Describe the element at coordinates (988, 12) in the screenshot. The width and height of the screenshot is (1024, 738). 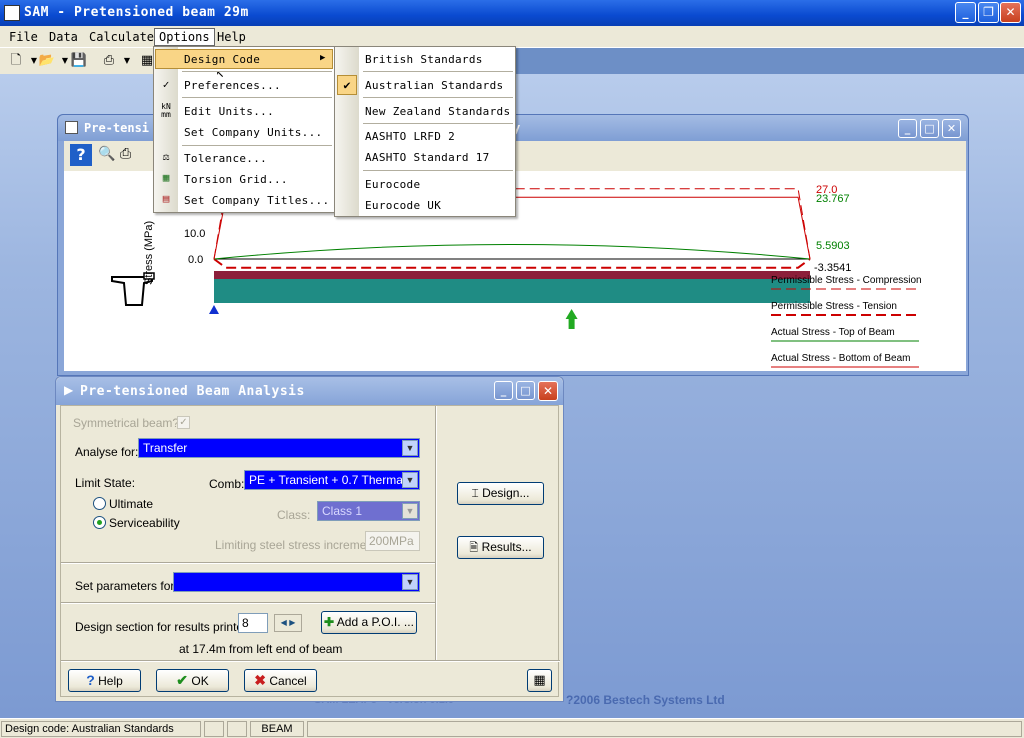
I see `restore-button: ❐` at that location.